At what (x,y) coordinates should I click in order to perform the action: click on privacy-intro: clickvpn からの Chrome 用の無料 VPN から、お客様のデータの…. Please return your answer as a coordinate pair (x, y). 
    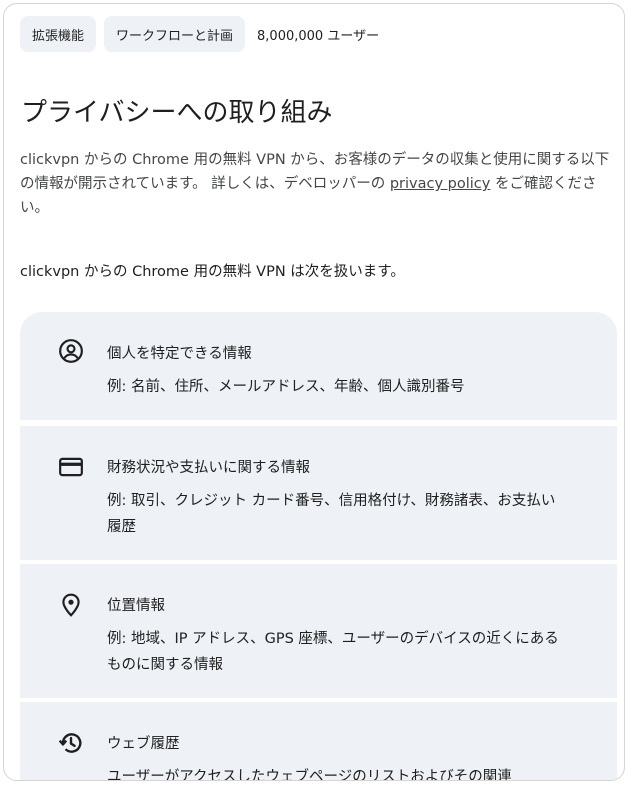
    Looking at the image, I should click on (316, 184).